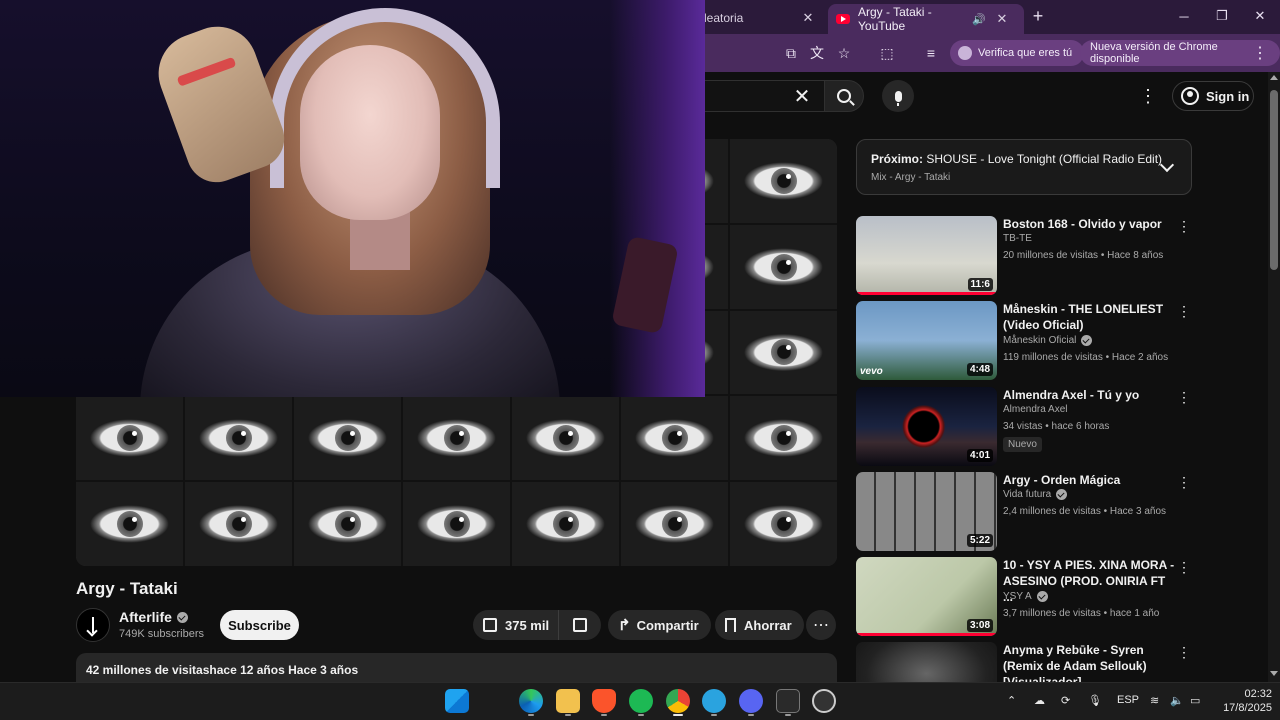 Image resolution: width=1280 pixels, height=720 pixels. What do you see at coordinates (926, 596) in the screenshot?
I see `recommendation-thumbnail: 3:08` at bounding box center [926, 596].